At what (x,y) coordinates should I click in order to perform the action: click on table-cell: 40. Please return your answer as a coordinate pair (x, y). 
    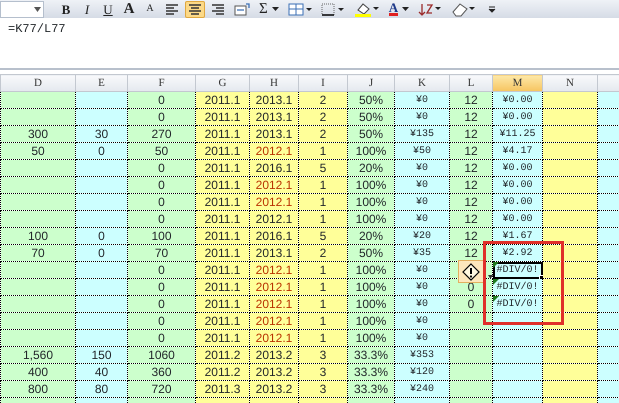
    Looking at the image, I should click on (102, 372).